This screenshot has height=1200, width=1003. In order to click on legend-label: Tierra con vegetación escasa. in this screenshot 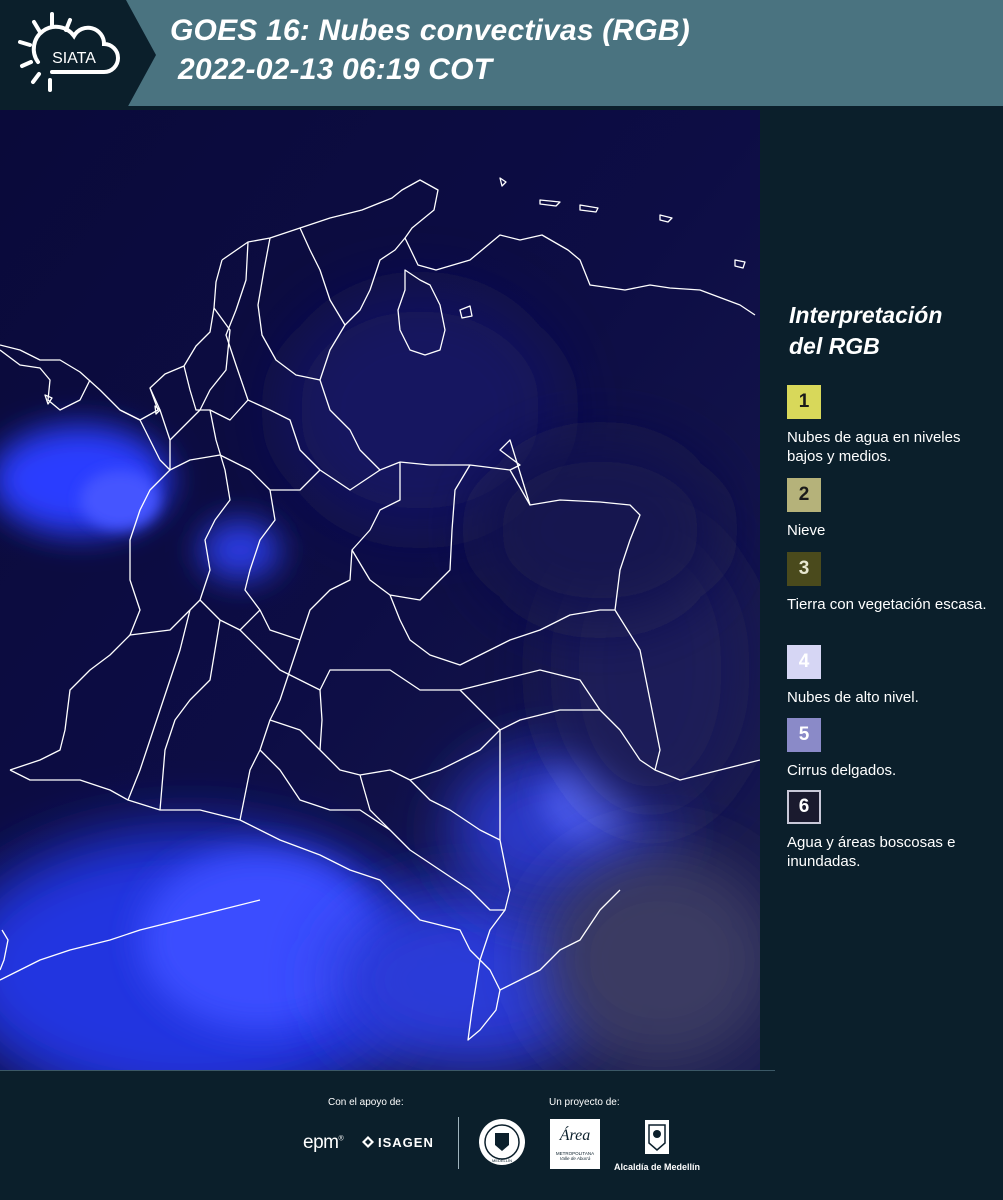, I will do `click(887, 604)`.